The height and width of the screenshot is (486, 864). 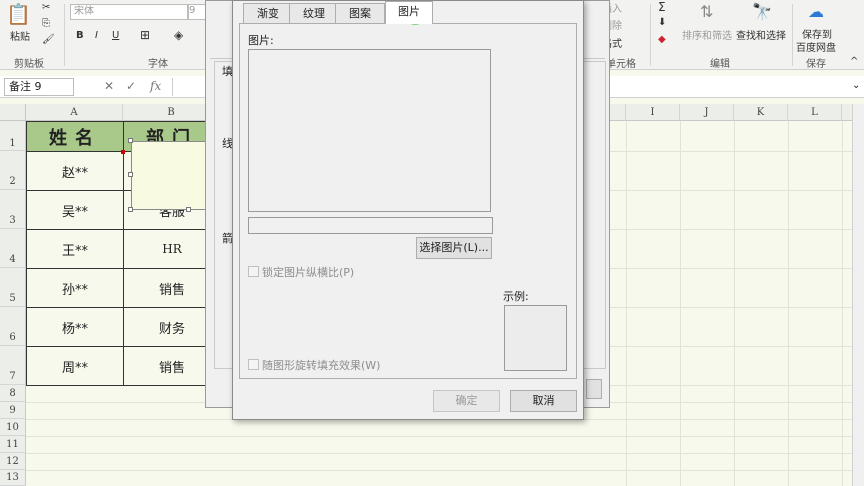 I want to click on picture-name-field, so click(x=370, y=225).